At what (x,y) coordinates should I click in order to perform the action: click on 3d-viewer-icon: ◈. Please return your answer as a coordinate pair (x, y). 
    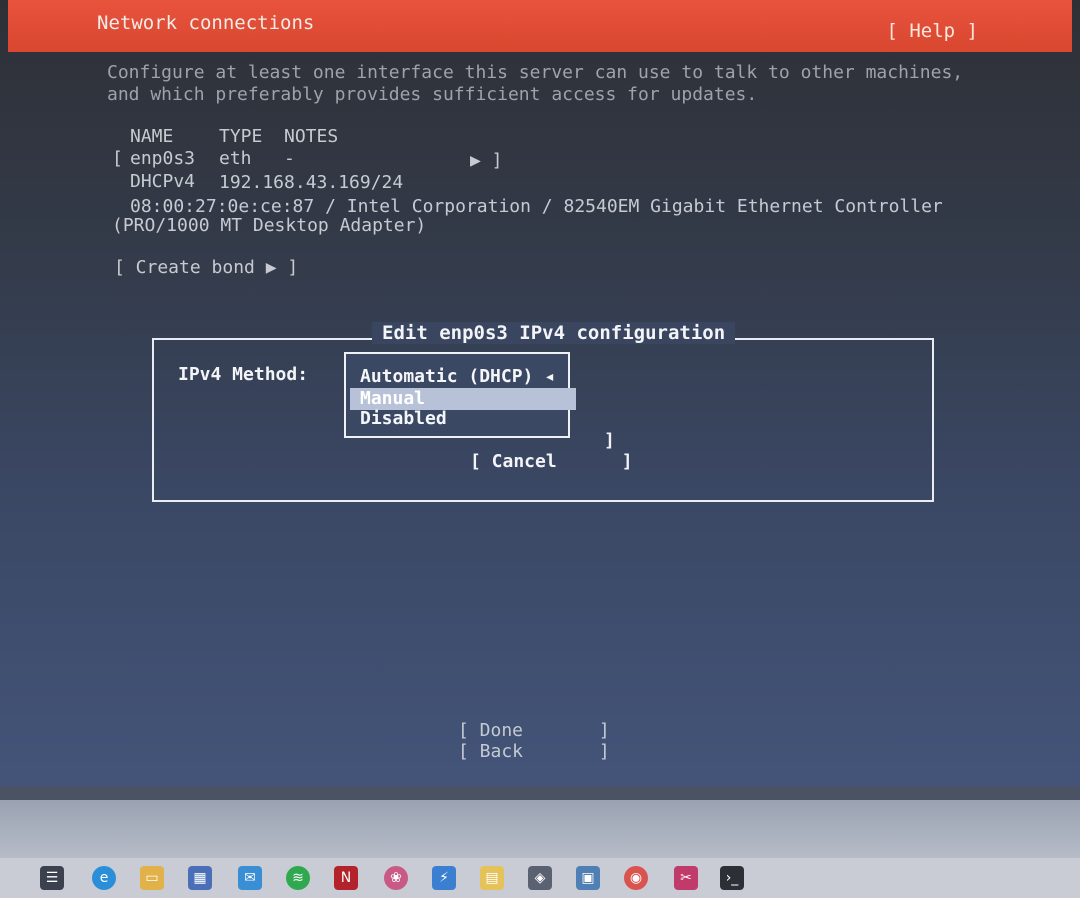
    Looking at the image, I should click on (540, 878).